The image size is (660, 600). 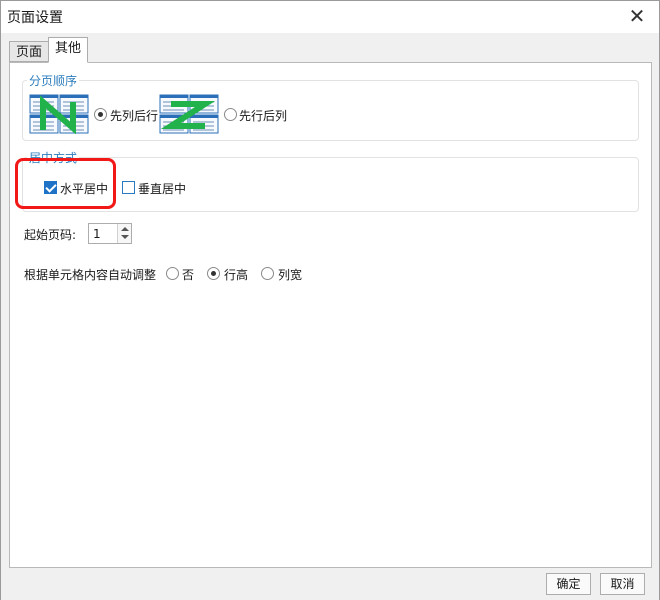 What do you see at coordinates (90, 275) in the screenshot?
I see `auto-adjust-label: 根据单元格内容自动调整` at bounding box center [90, 275].